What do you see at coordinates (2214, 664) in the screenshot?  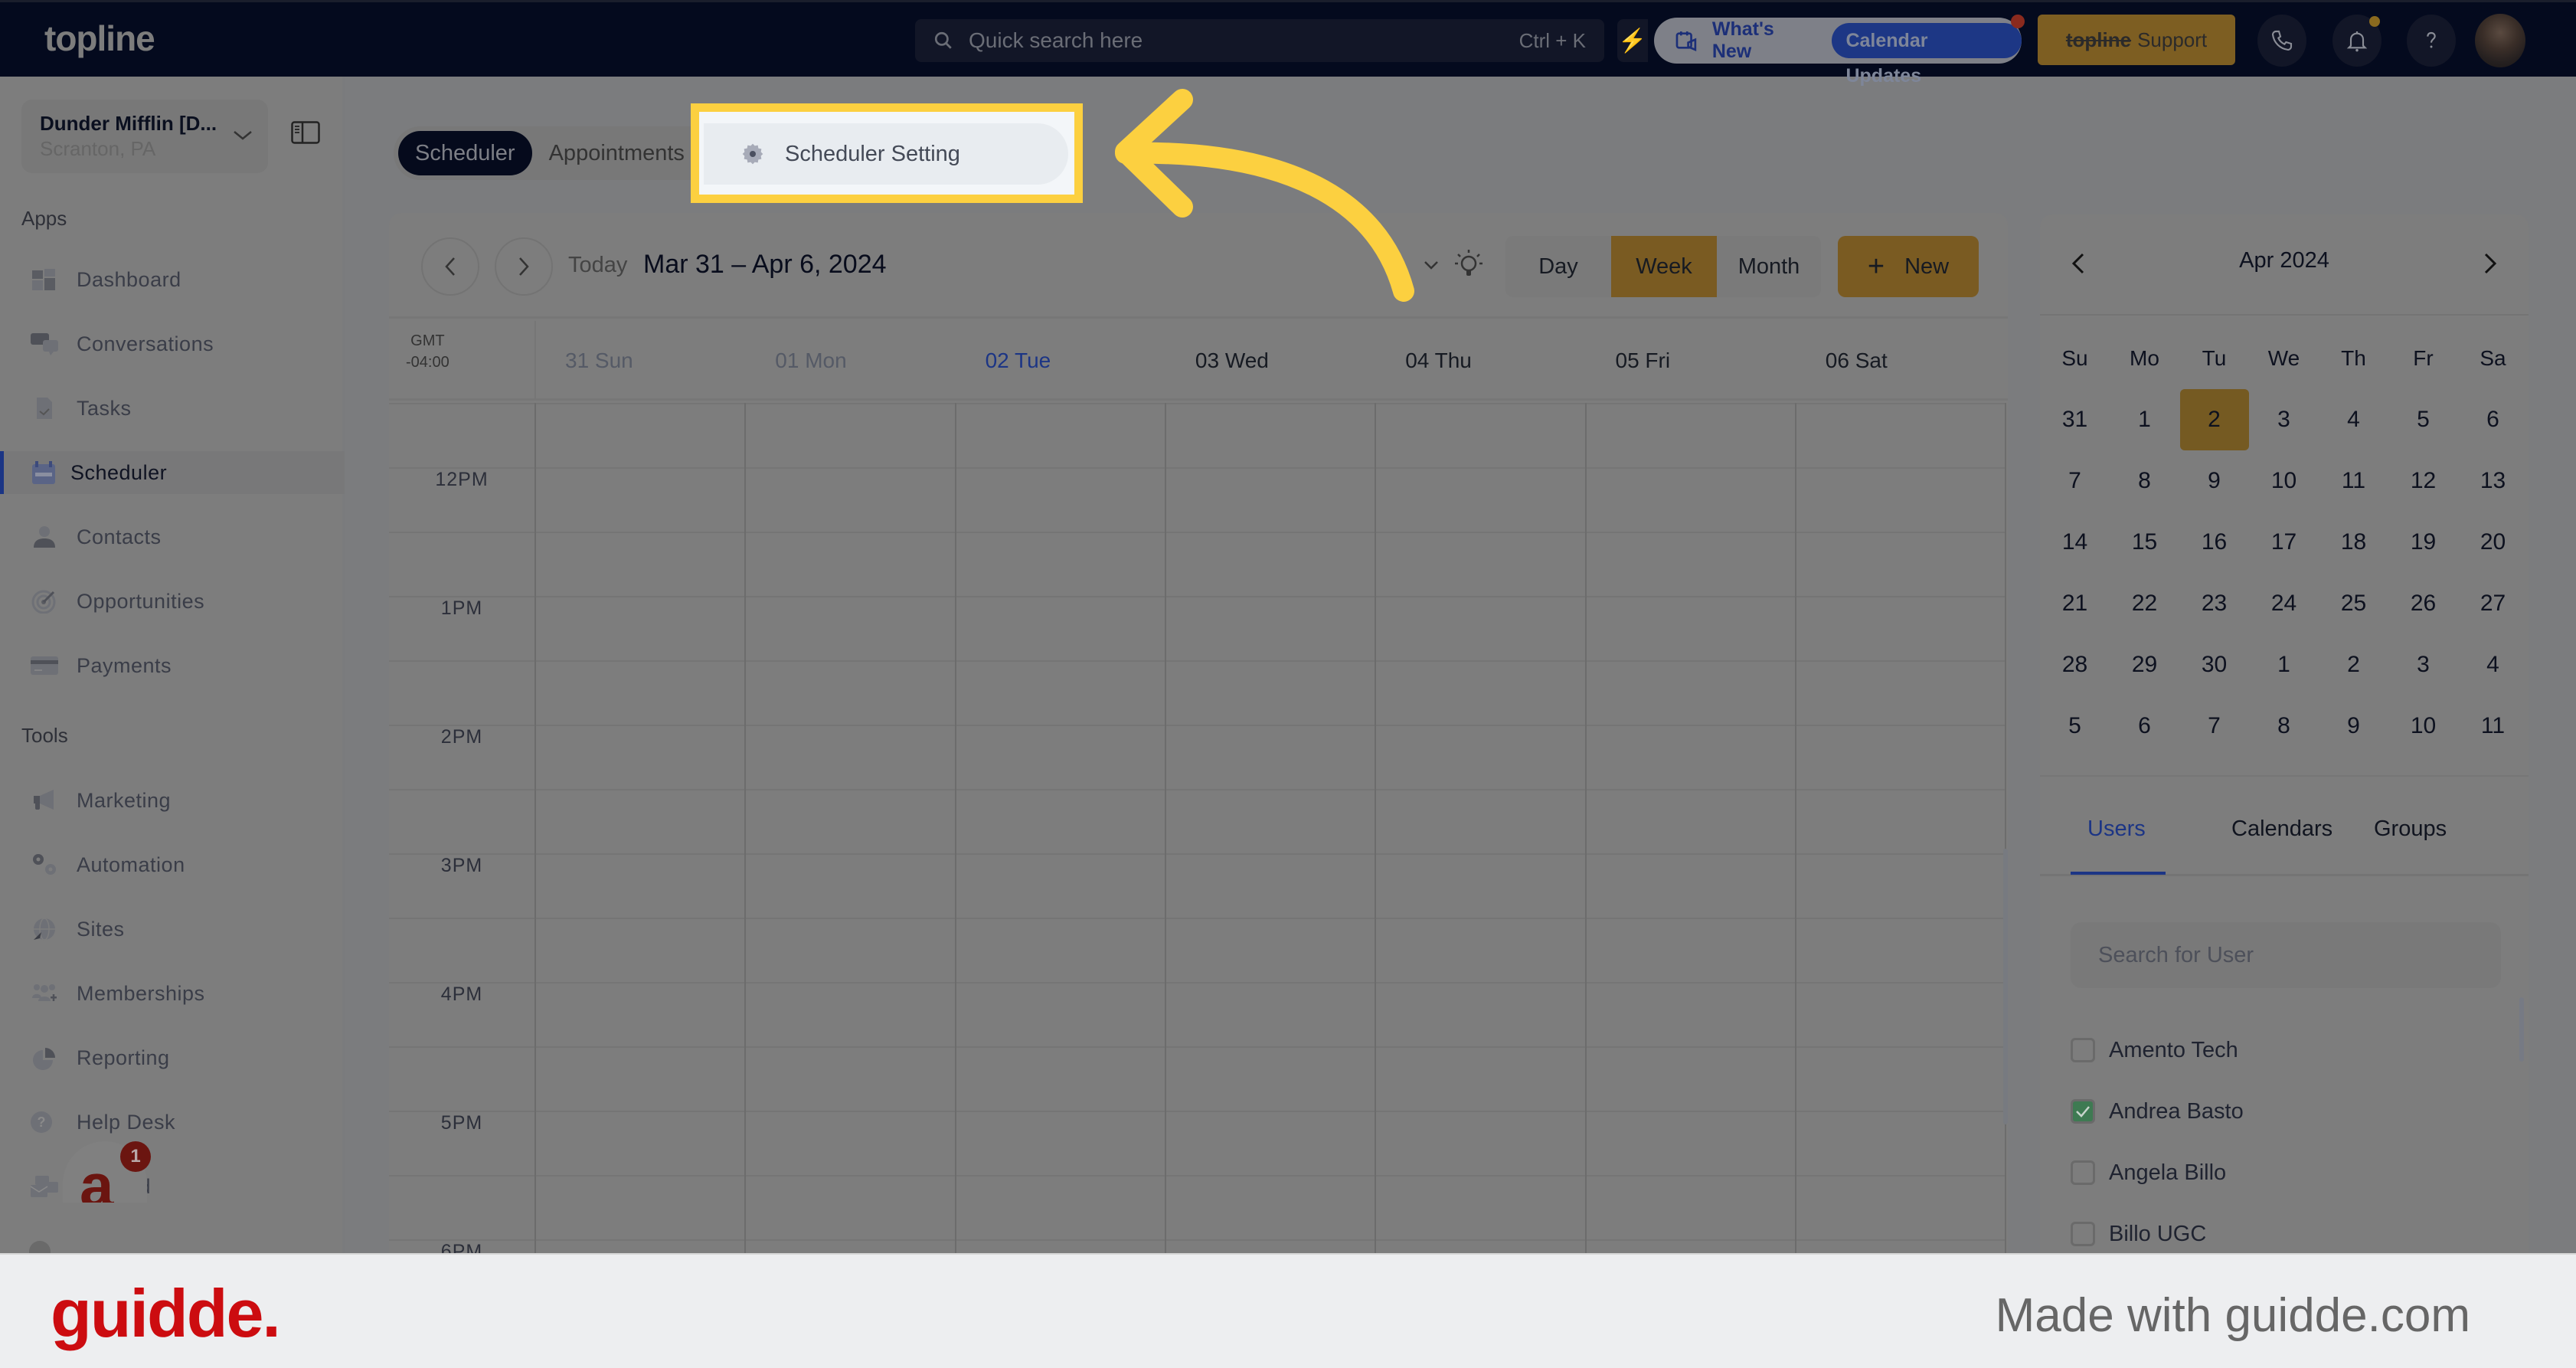 I see `date-cell: 30` at bounding box center [2214, 664].